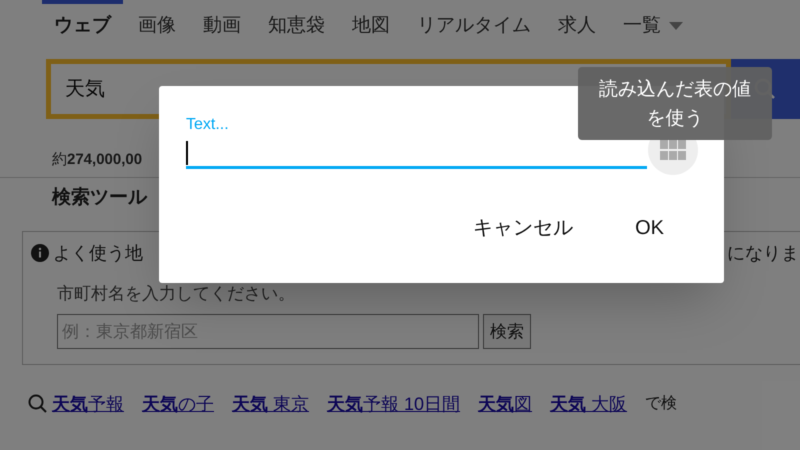 The width and height of the screenshot is (800, 450). I want to click on tooltip: 読み込んだ表の値を使う, so click(675, 103).